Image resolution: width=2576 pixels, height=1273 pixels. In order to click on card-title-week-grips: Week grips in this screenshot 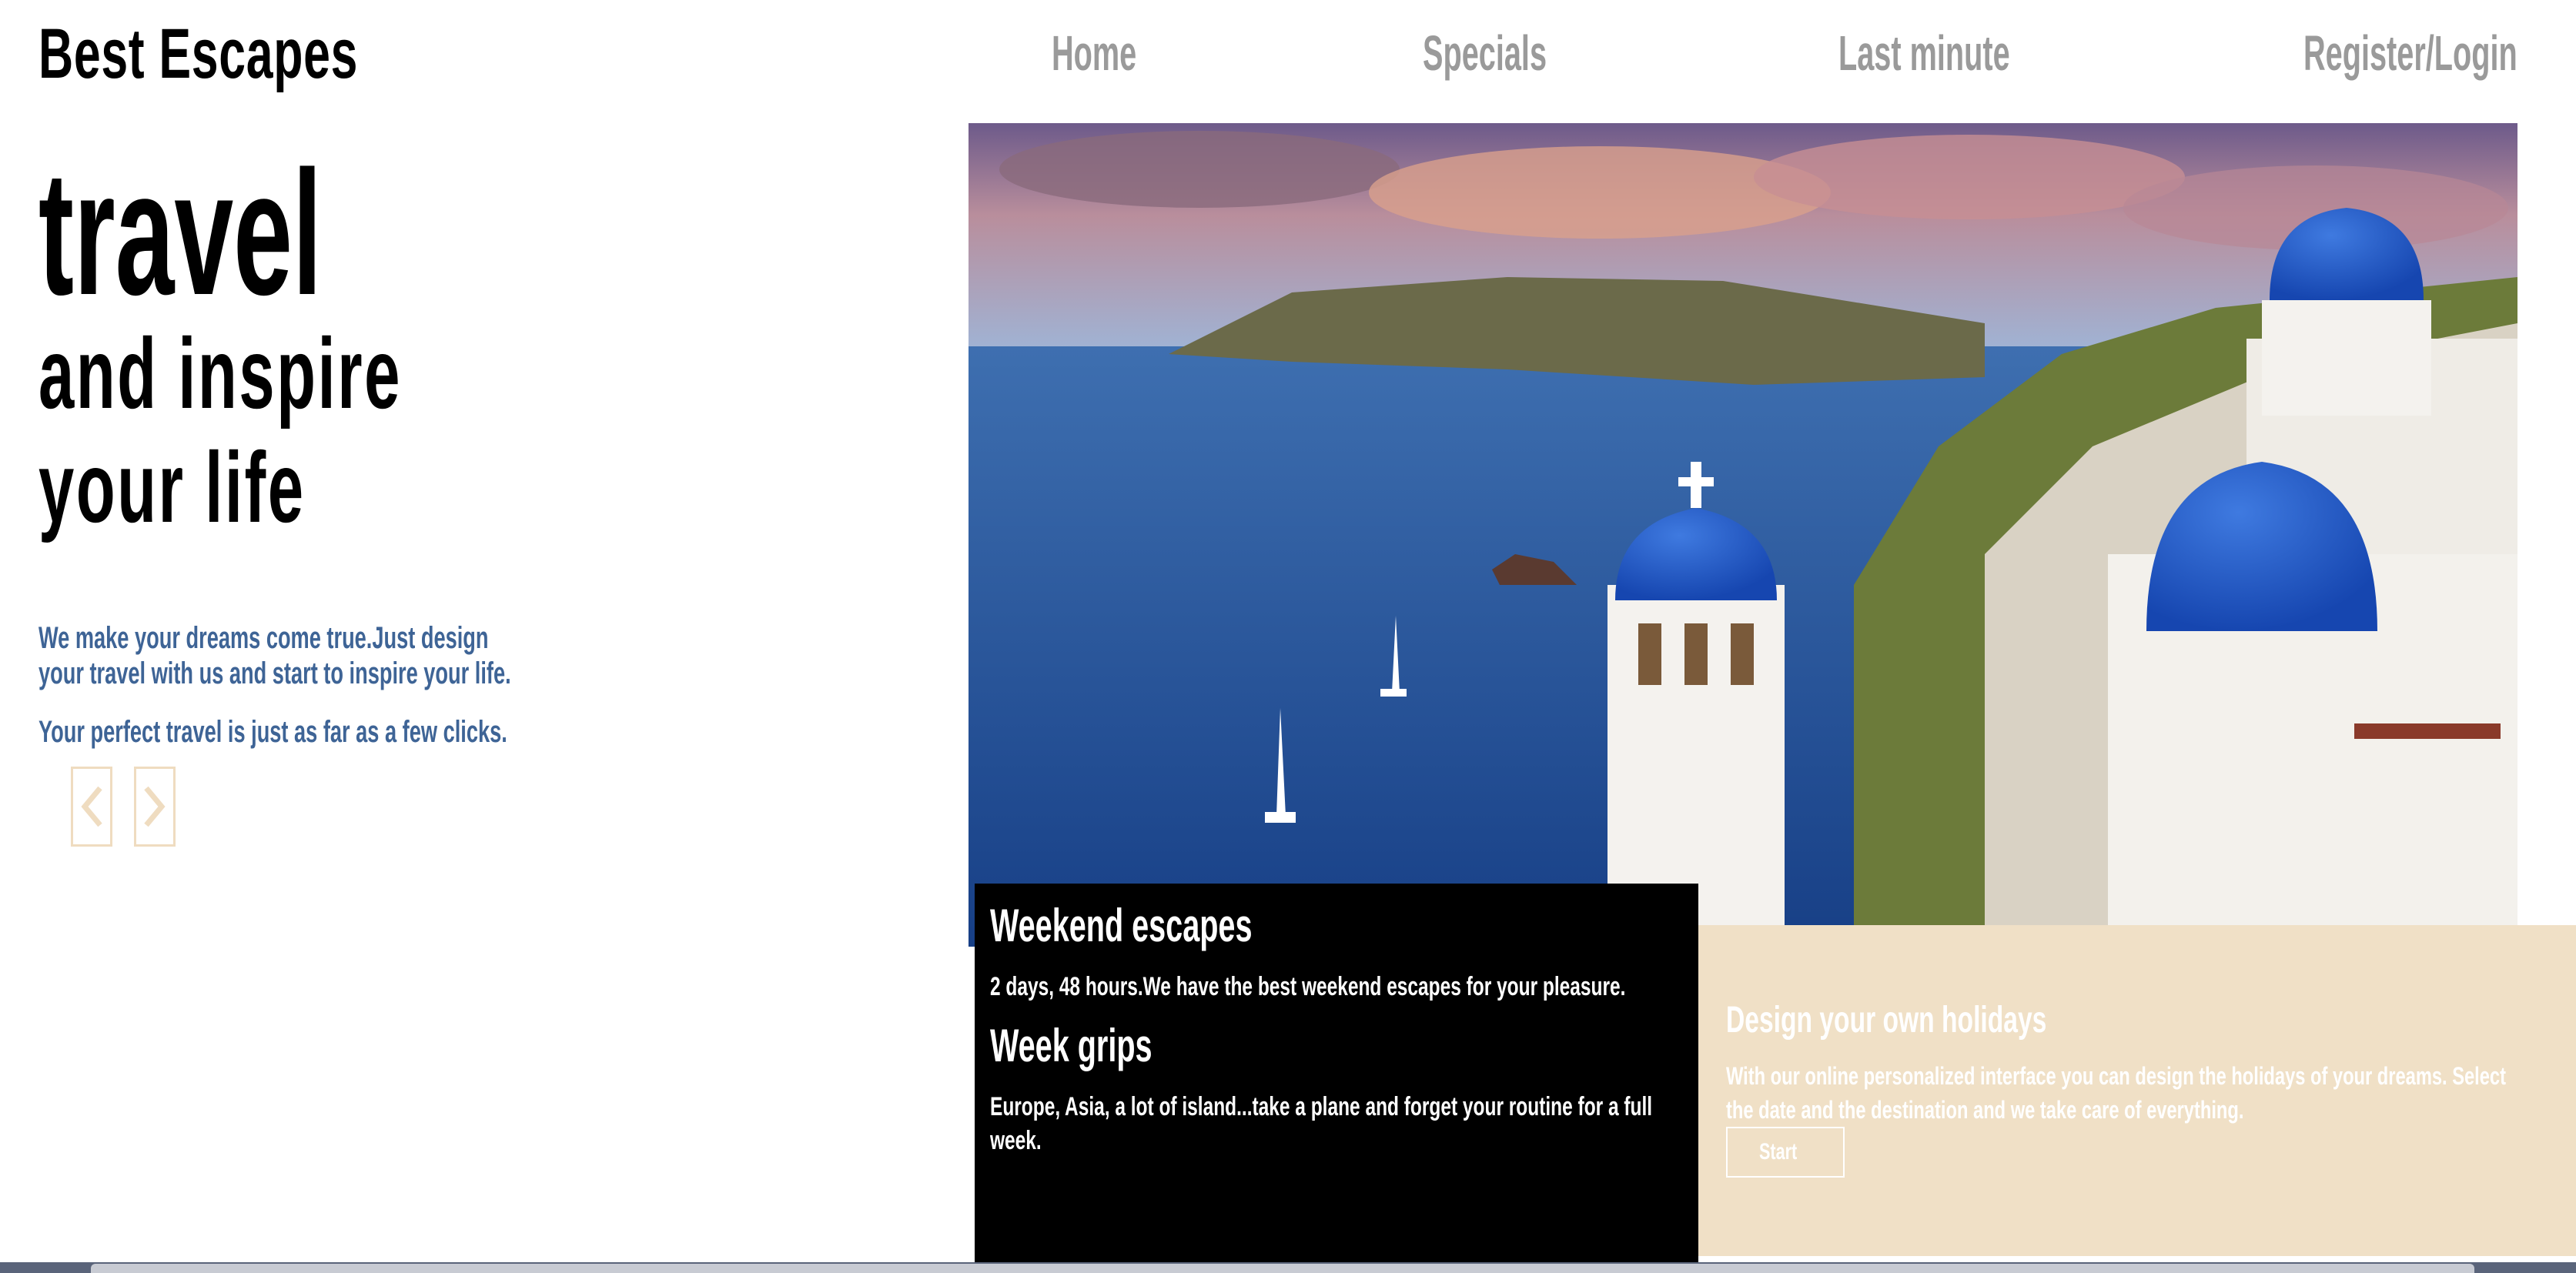, I will do `click(1072, 1045)`.